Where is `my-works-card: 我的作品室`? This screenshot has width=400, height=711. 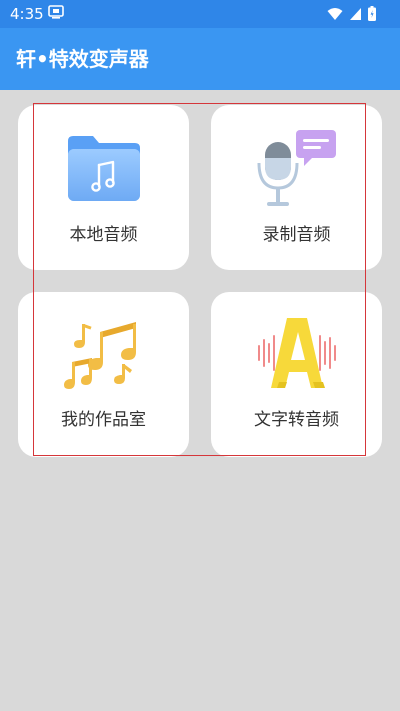 my-works-card: 我的作品室 is located at coordinates (103, 374).